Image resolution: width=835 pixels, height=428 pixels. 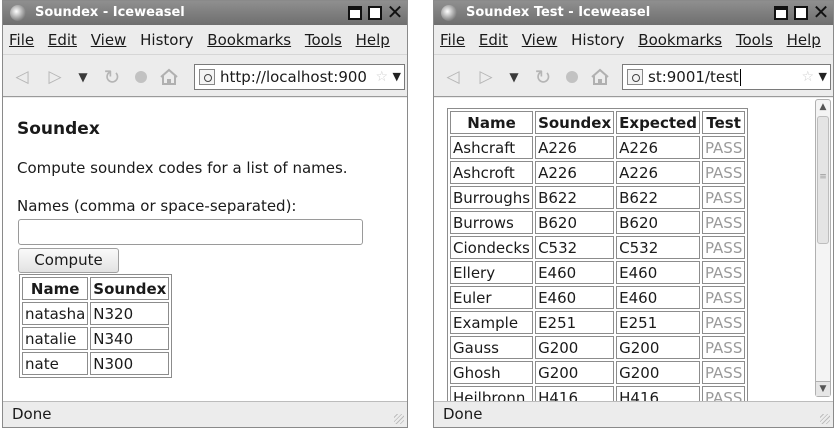 I want to click on compute-button: Compute, so click(x=68, y=260).